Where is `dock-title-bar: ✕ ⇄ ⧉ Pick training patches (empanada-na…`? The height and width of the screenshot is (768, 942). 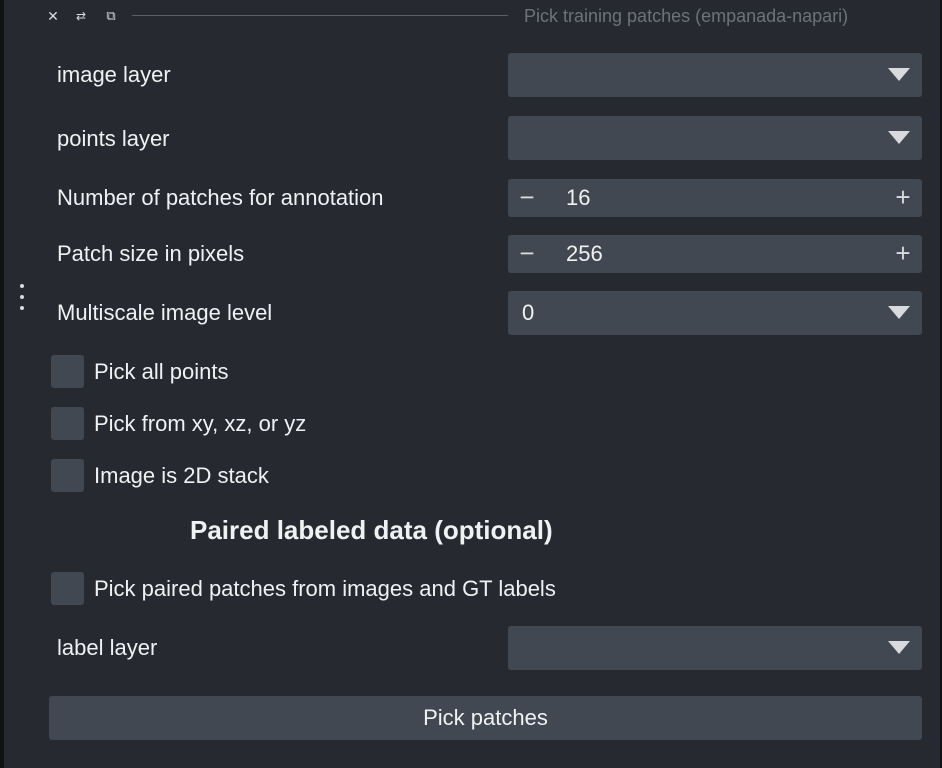 dock-title-bar: ✕ ⇄ ⧉ Pick training patches (empanada-na… is located at coordinates (489, 16).